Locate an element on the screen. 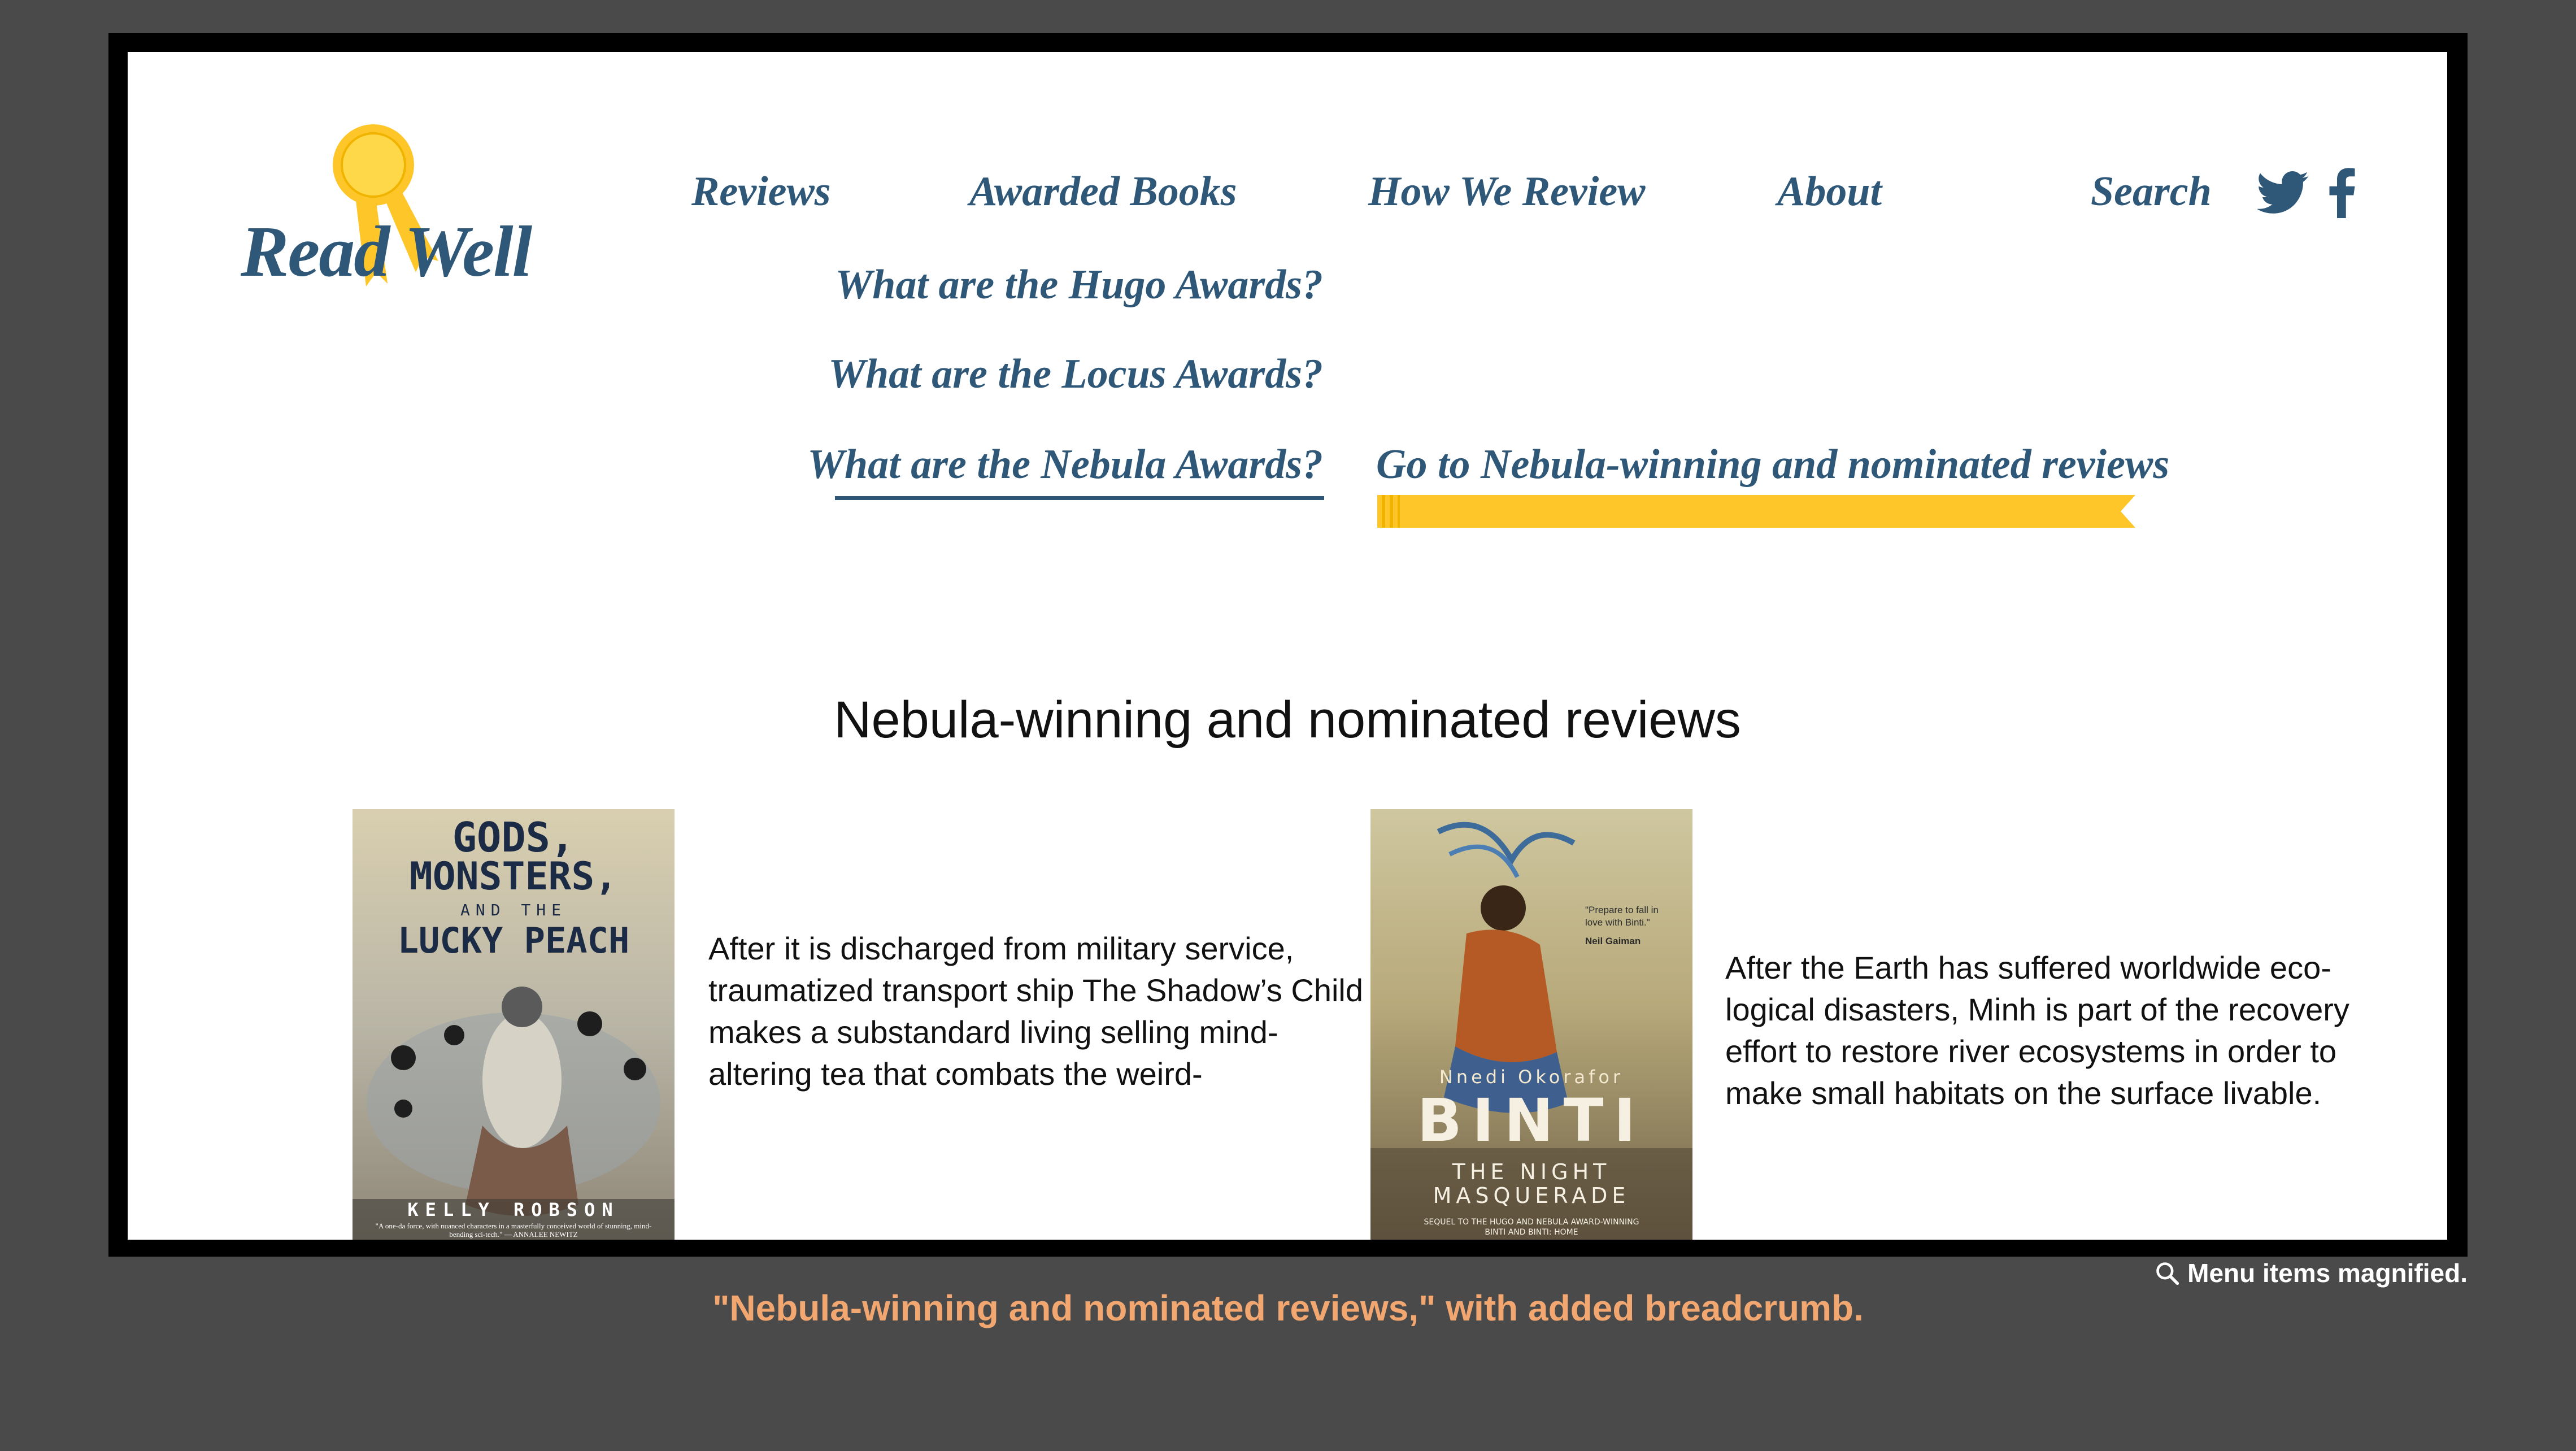 The image size is (2576, 1451). submenu-hugo-awards: What are the Hugo Awards? is located at coordinates (1079, 285).